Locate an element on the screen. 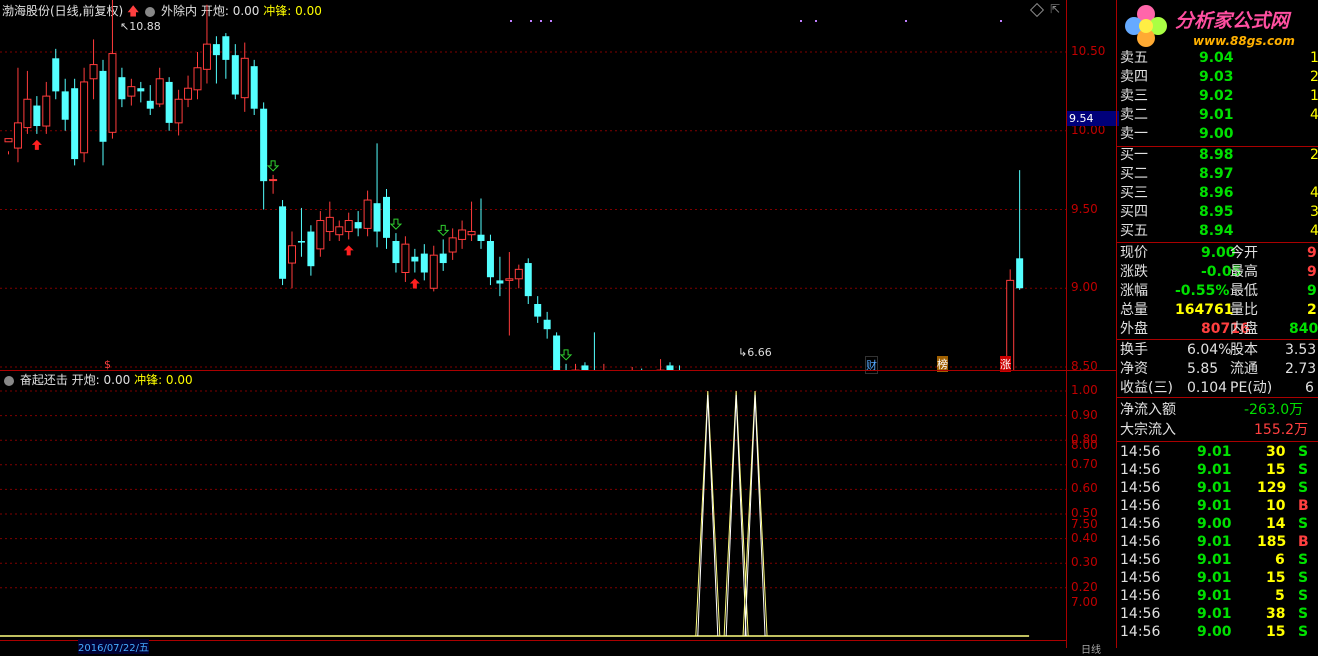 Image resolution: width=1318 pixels, height=656 pixels. flower-logo-icon is located at coordinates (1146, 26).